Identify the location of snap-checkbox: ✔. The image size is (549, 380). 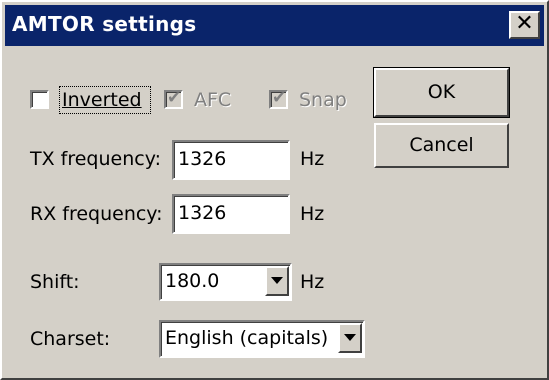
(278, 98).